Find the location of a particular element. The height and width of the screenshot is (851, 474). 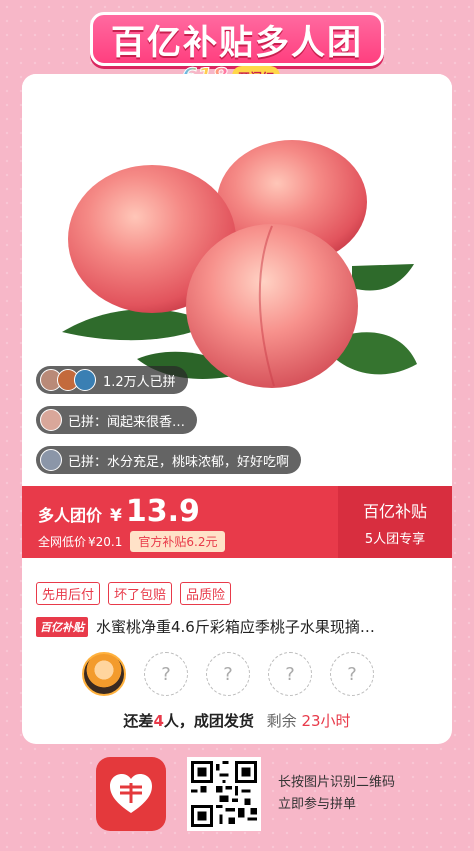

service-tag: 坏了包赔 is located at coordinates (140, 593).